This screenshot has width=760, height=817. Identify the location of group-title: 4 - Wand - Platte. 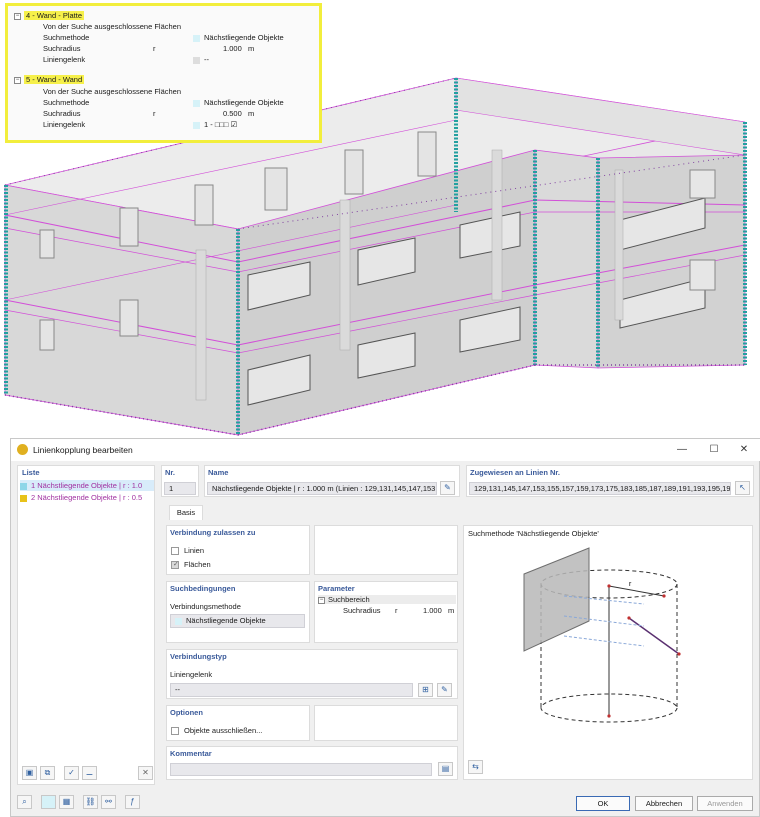
(54, 15).